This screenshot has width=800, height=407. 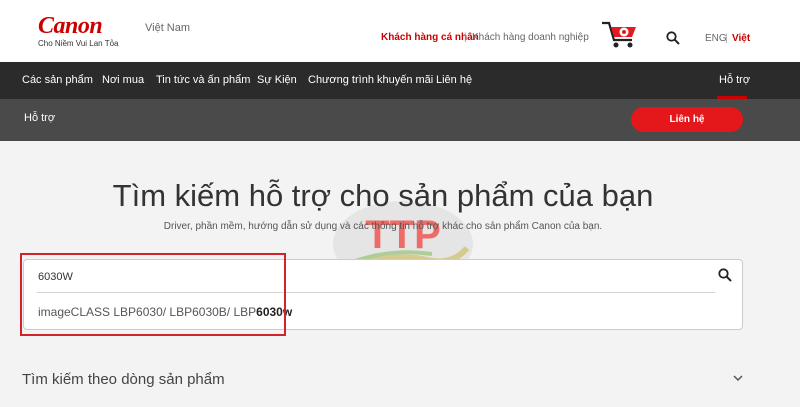 I want to click on watermark-text: TTP, so click(x=403, y=235).